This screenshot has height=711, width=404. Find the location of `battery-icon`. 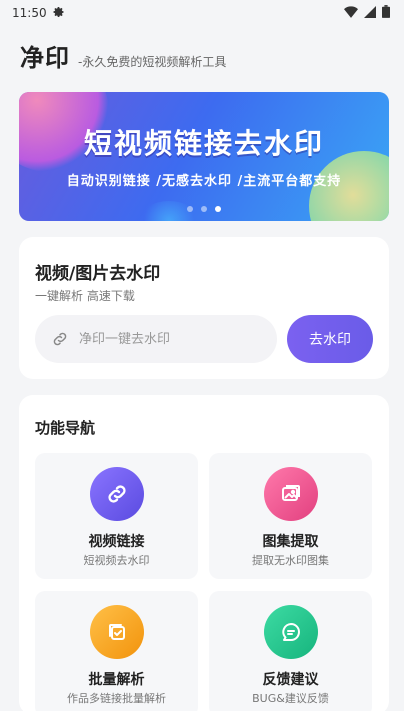

battery-icon is located at coordinates (386, 13).